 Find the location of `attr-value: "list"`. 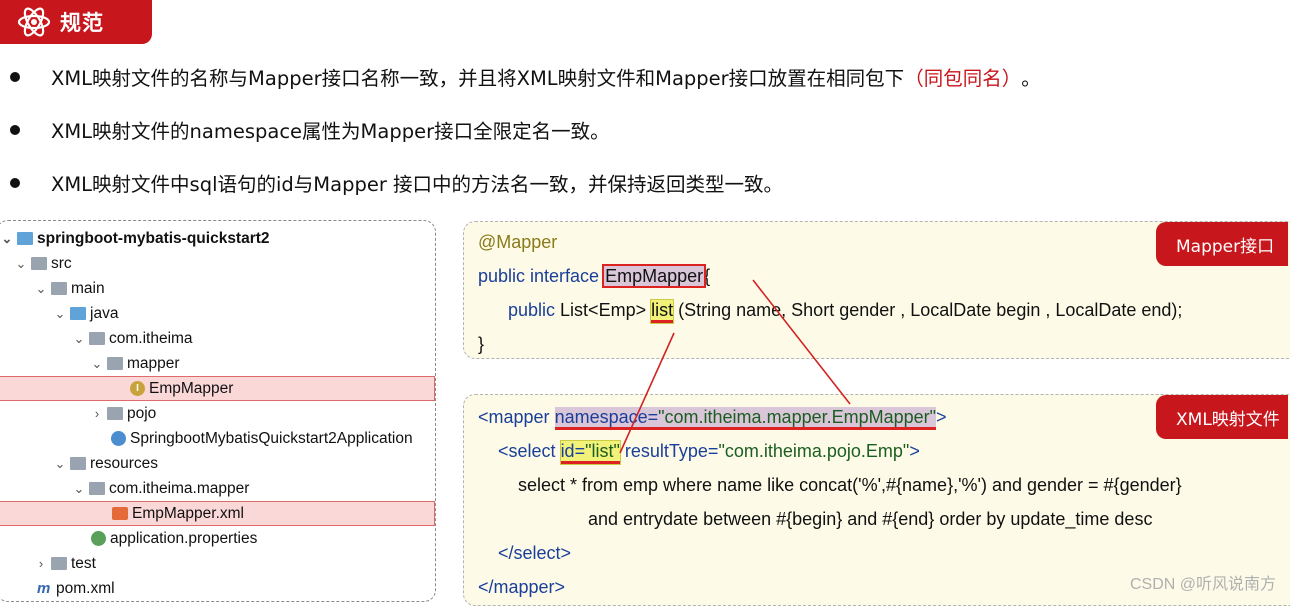

attr-value: "list" is located at coordinates (602, 451).